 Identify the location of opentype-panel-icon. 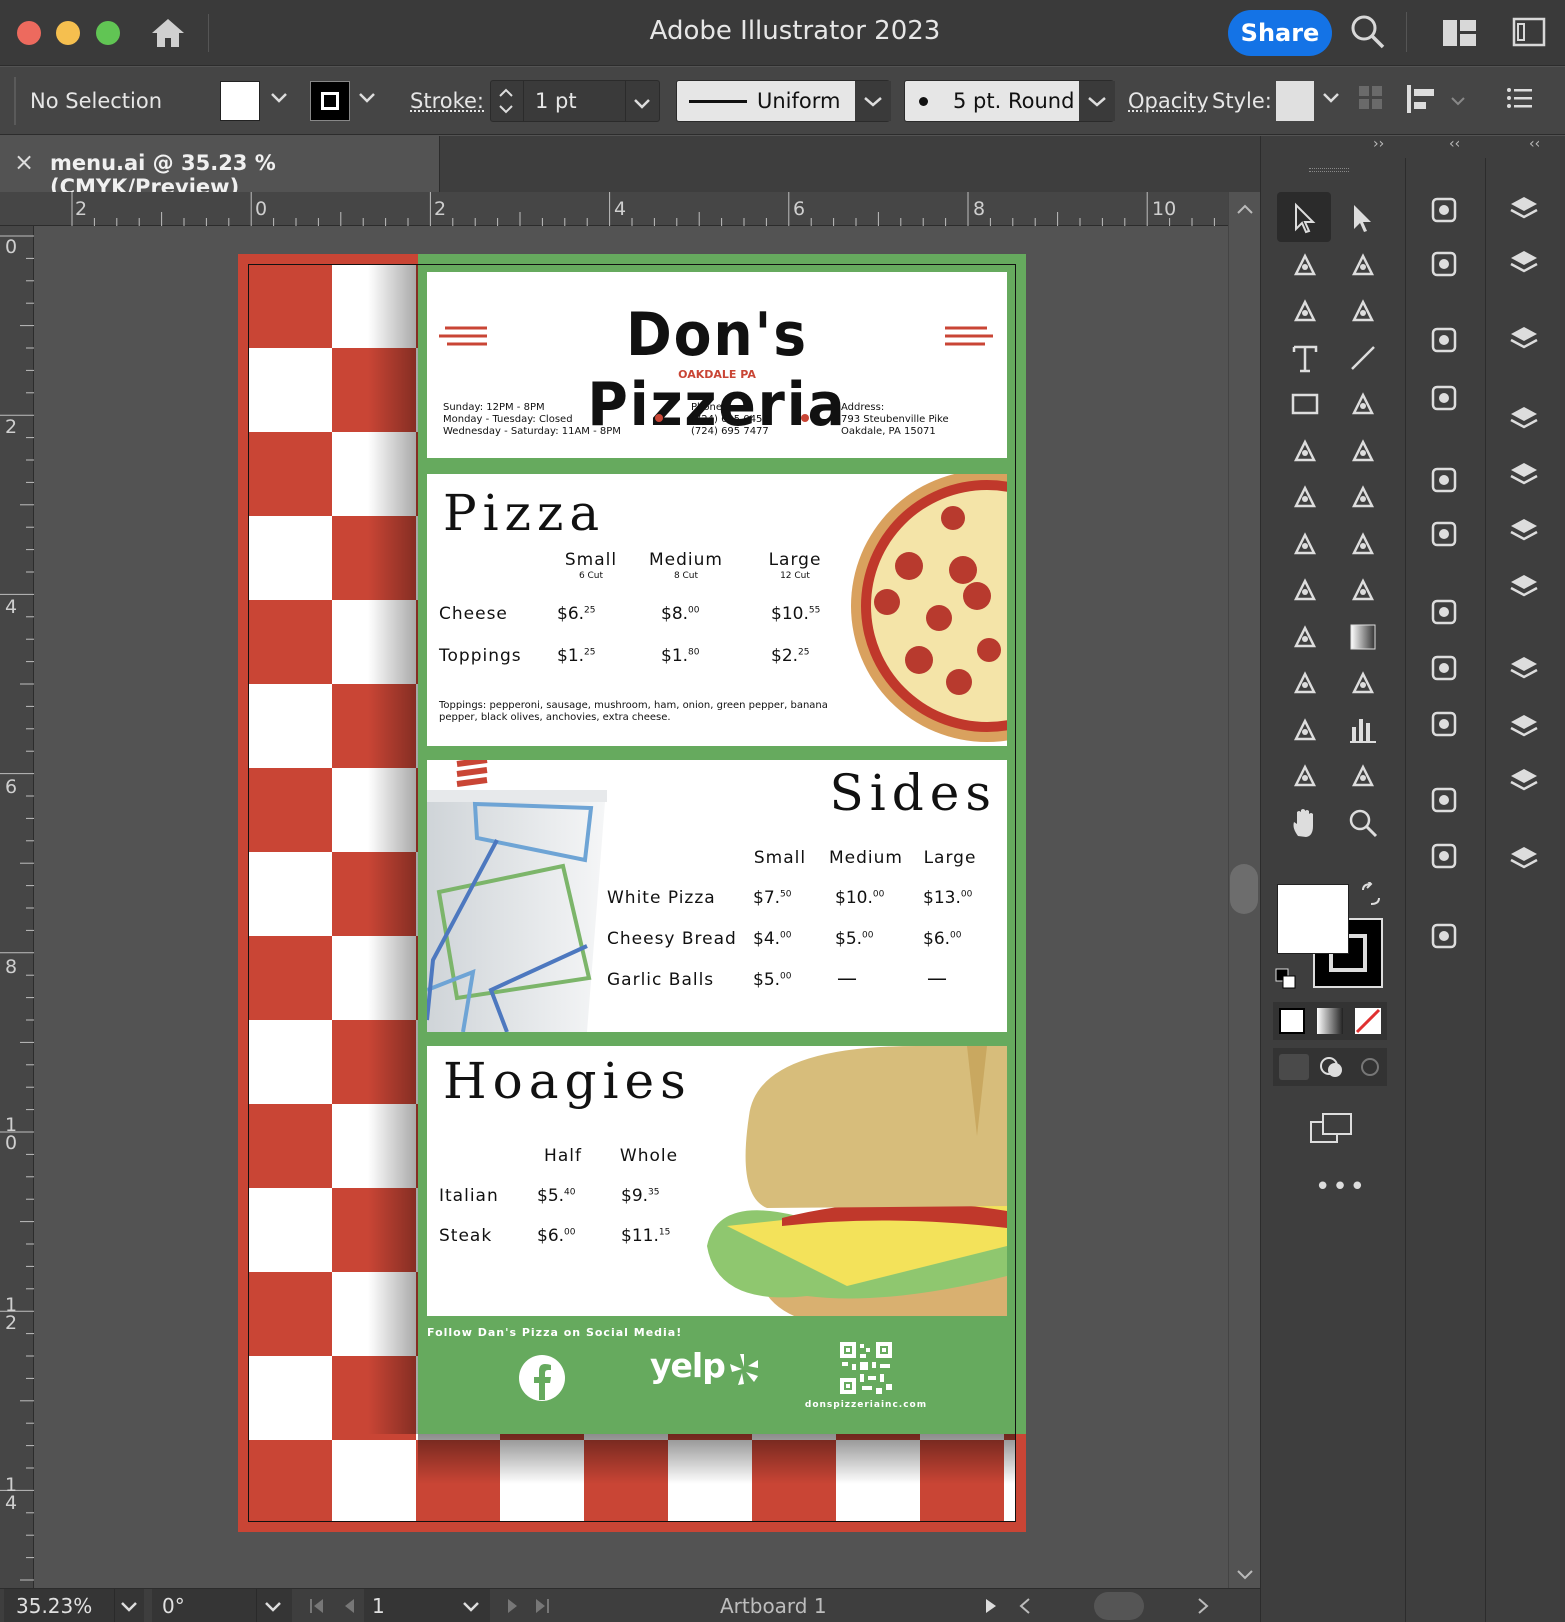
(1524, 782).